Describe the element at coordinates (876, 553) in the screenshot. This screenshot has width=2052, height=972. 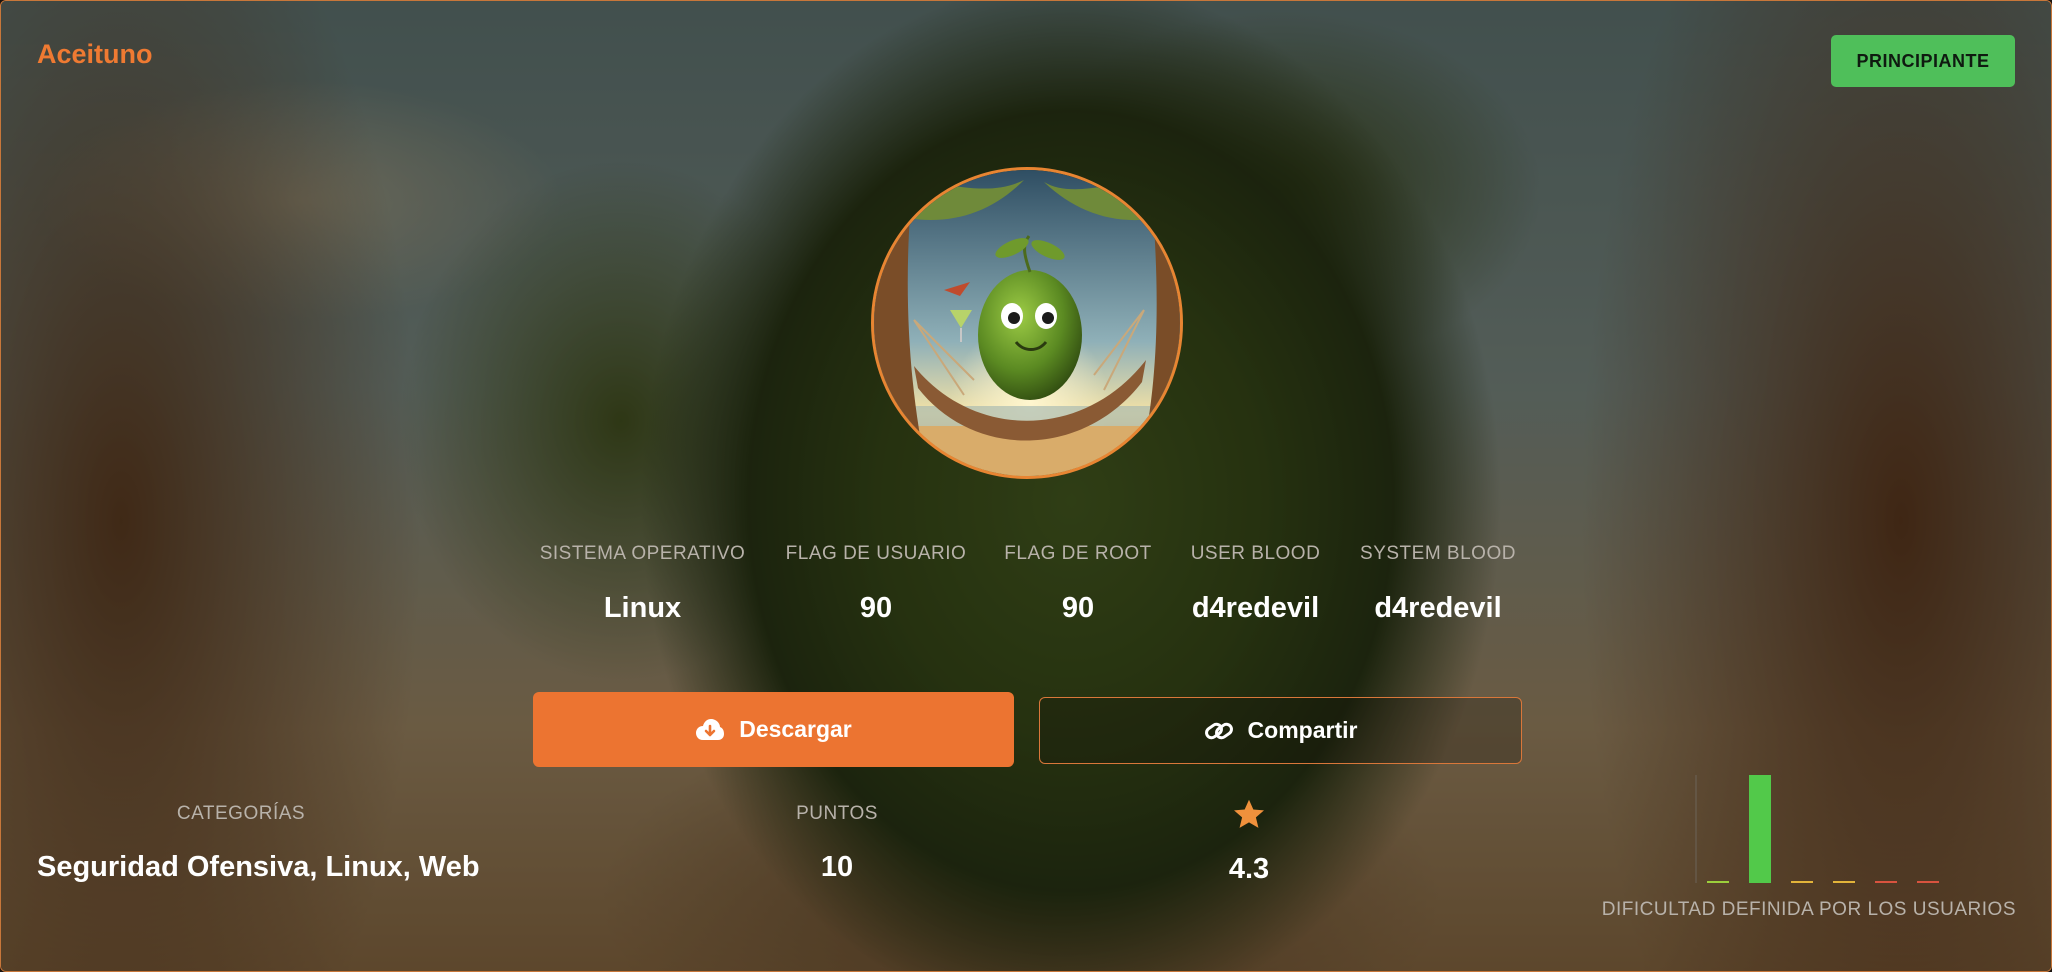
I see `stat-label: FLAG DE USUARIO` at that location.